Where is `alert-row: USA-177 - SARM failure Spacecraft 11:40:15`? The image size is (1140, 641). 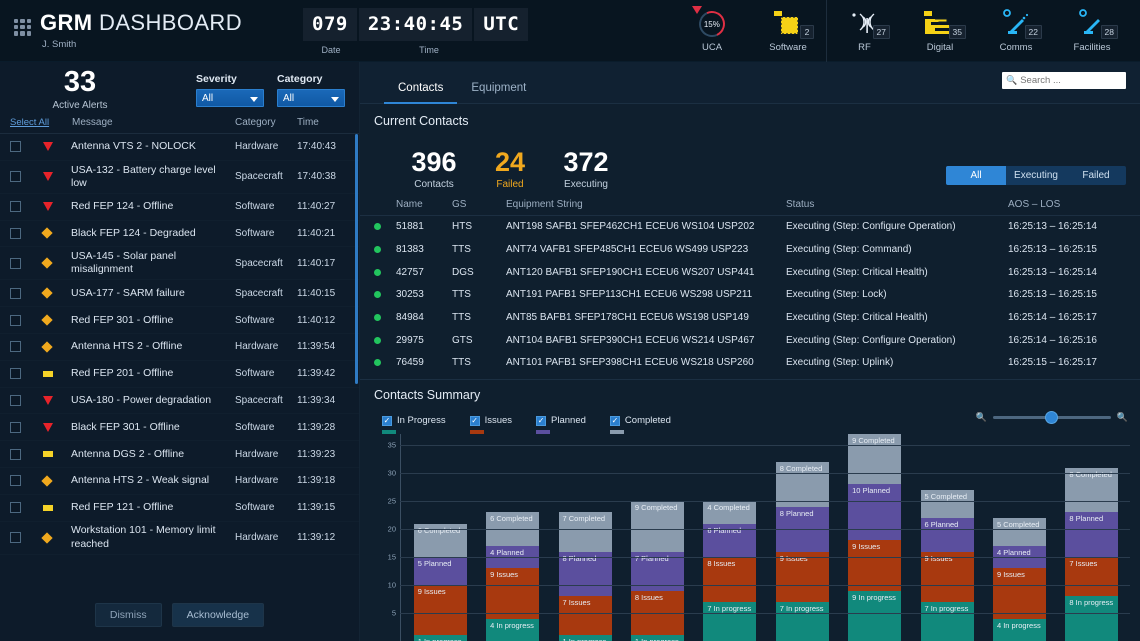 alert-row: USA-177 - SARM failure Spacecraft 11:40:15 is located at coordinates (179, 294).